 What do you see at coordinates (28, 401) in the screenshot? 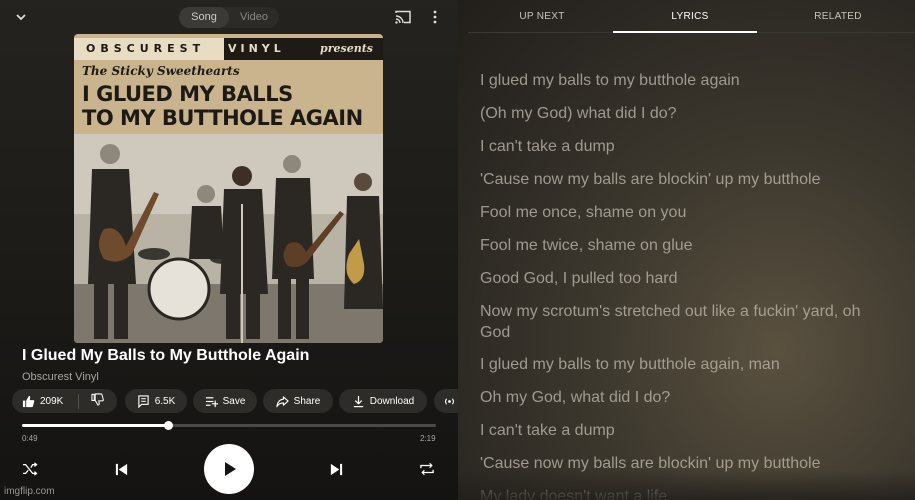
I see `thumbs-up-icon` at bounding box center [28, 401].